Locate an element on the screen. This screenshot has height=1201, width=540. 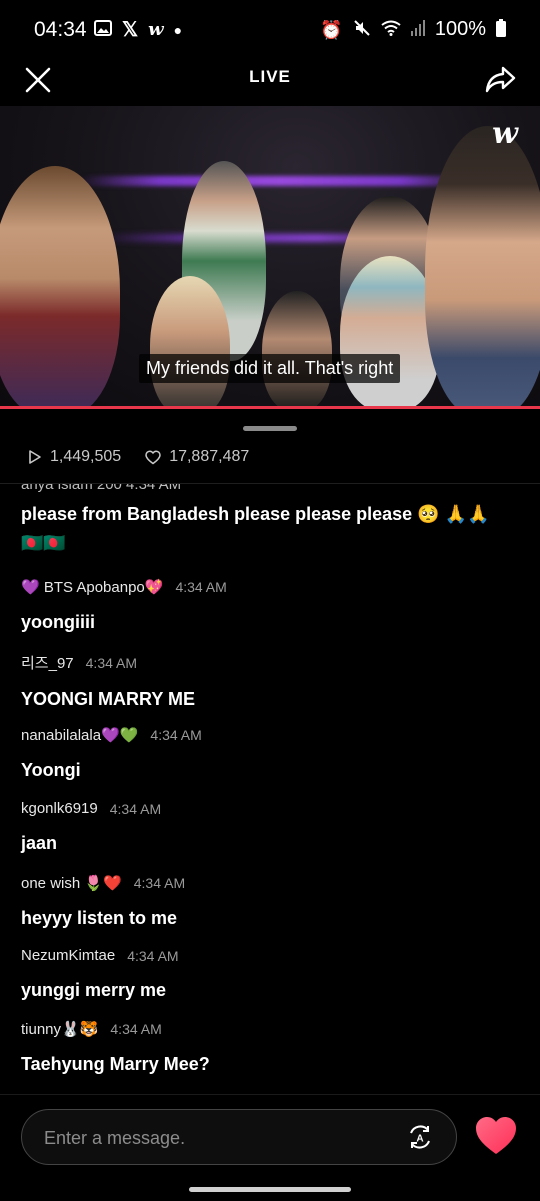
live-header: LIVE is located at coordinates (270, 83).